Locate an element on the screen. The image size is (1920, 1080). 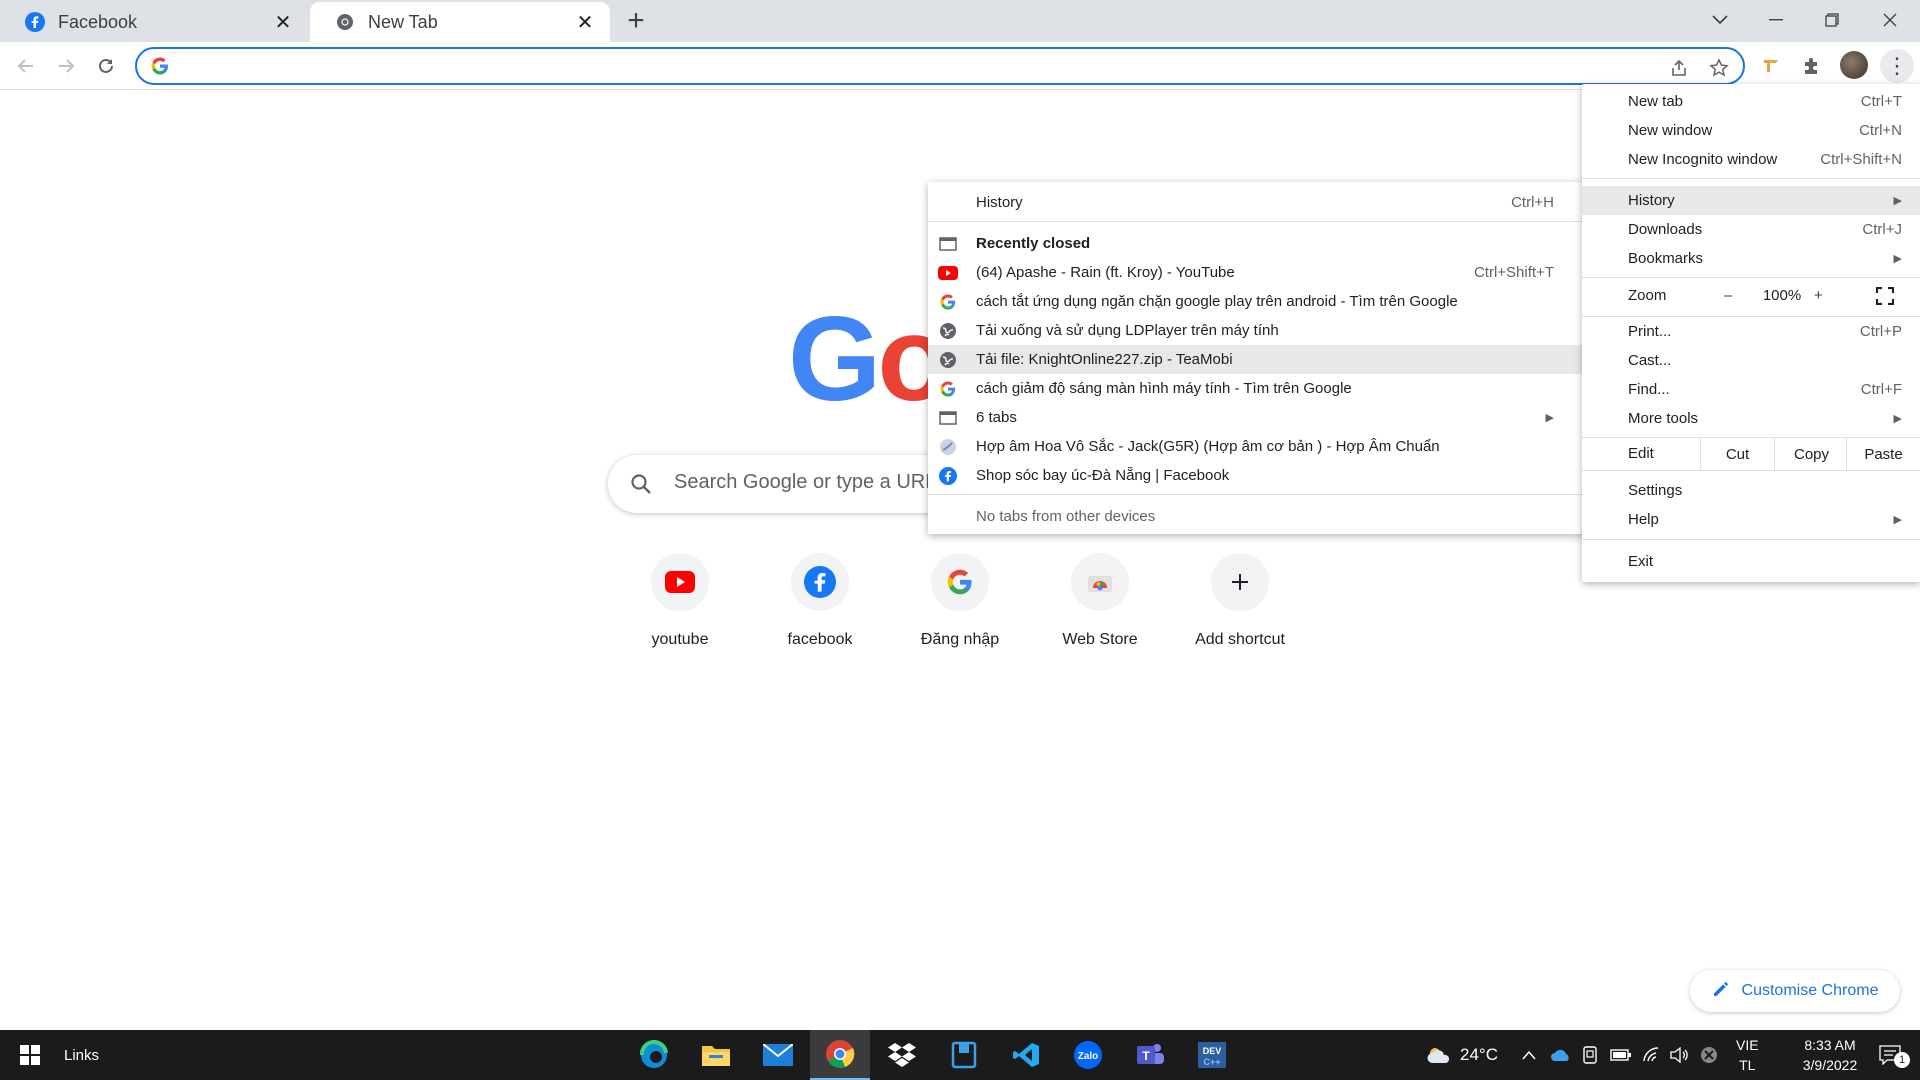
edge-icon is located at coordinates (654, 1055).